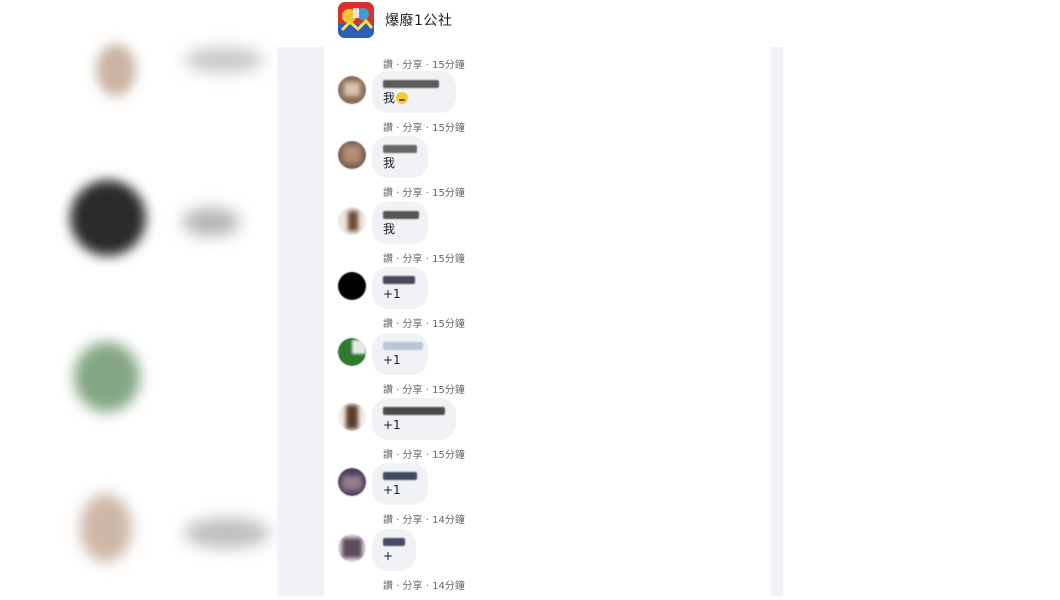 The width and height of the screenshot is (1060, 600). I want to click on page-logo-icon, so click(356, 20).